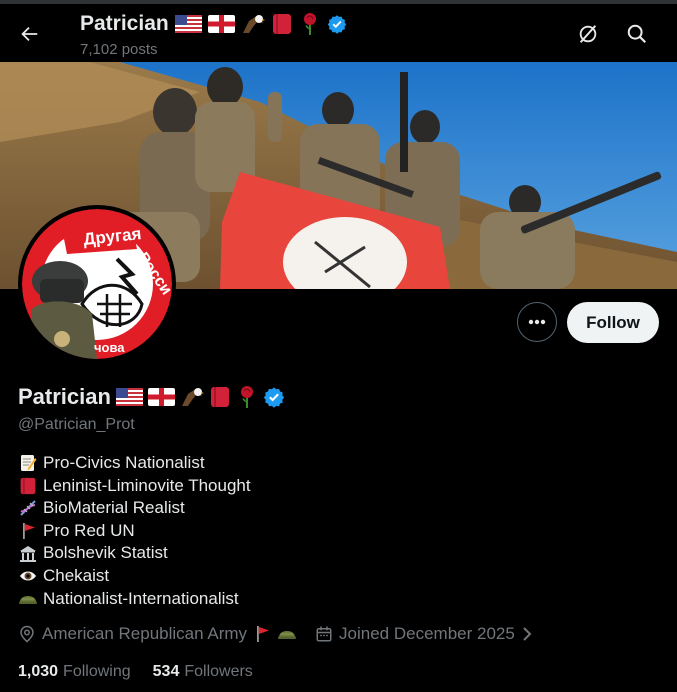  I want to click on following-count: 1,030, so click(38, 671).